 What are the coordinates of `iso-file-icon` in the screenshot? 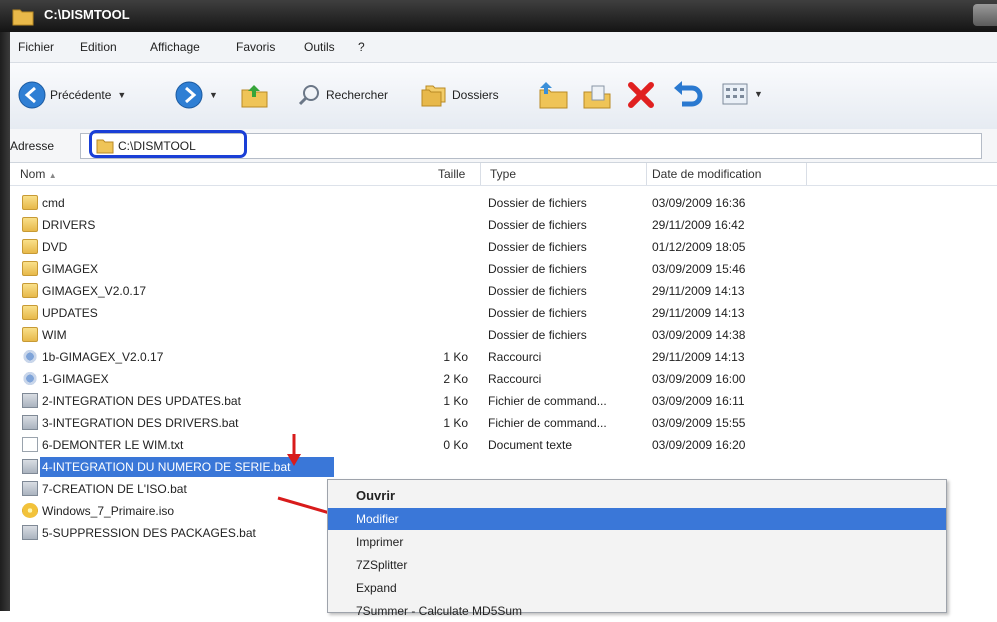 It's located at (30, 510).